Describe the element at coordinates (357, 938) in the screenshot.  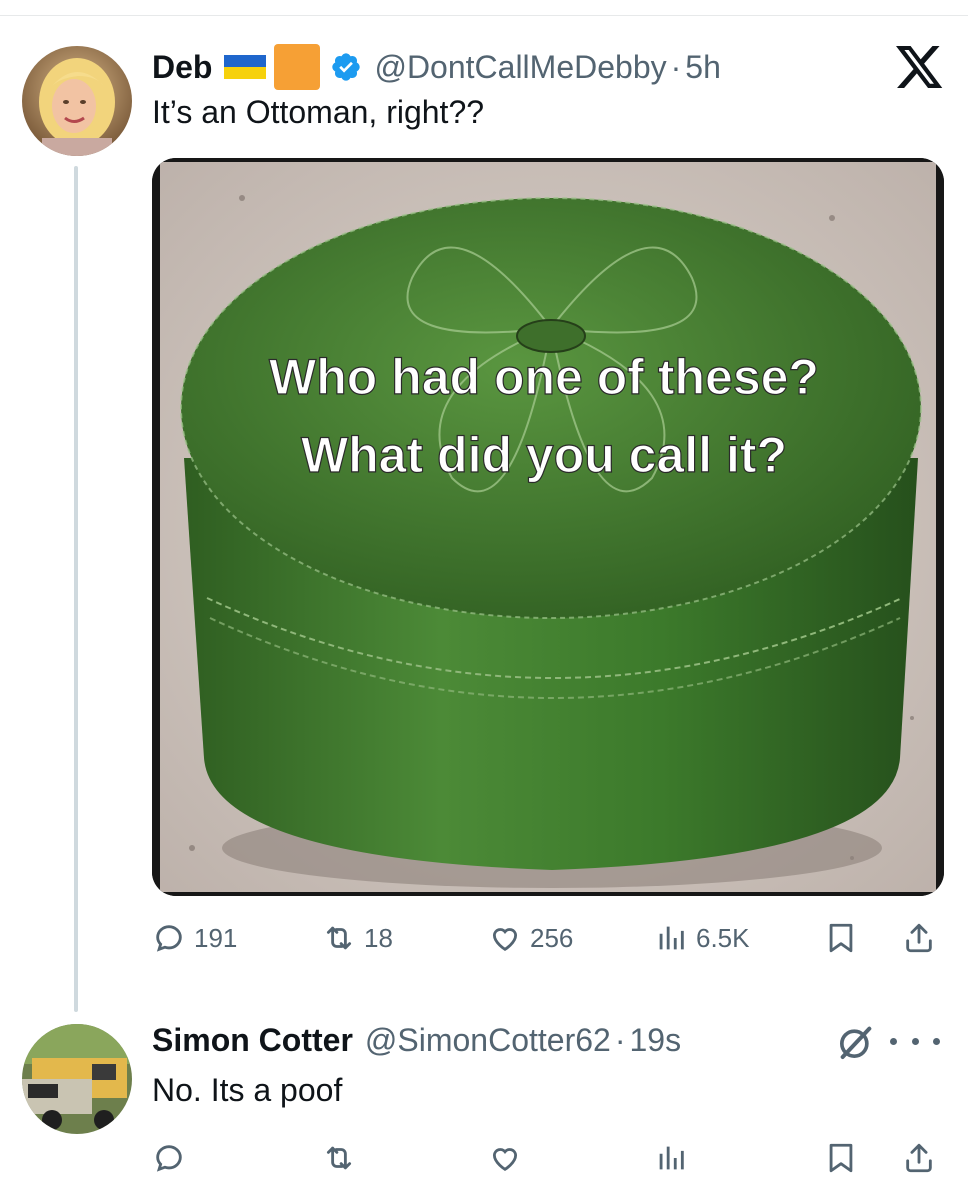
I see `repost-button: 18` at that location.